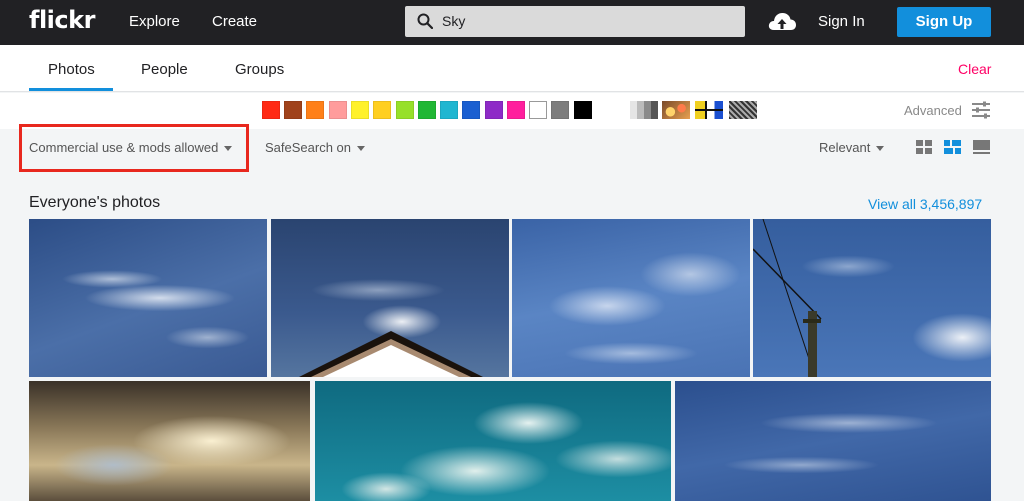 Image resolution: width=1024 pixels, height=501 pixels. Describe the element at coordinates (841, 21) in the screenshot. I see `sign-in-link: Sign In` at that location.